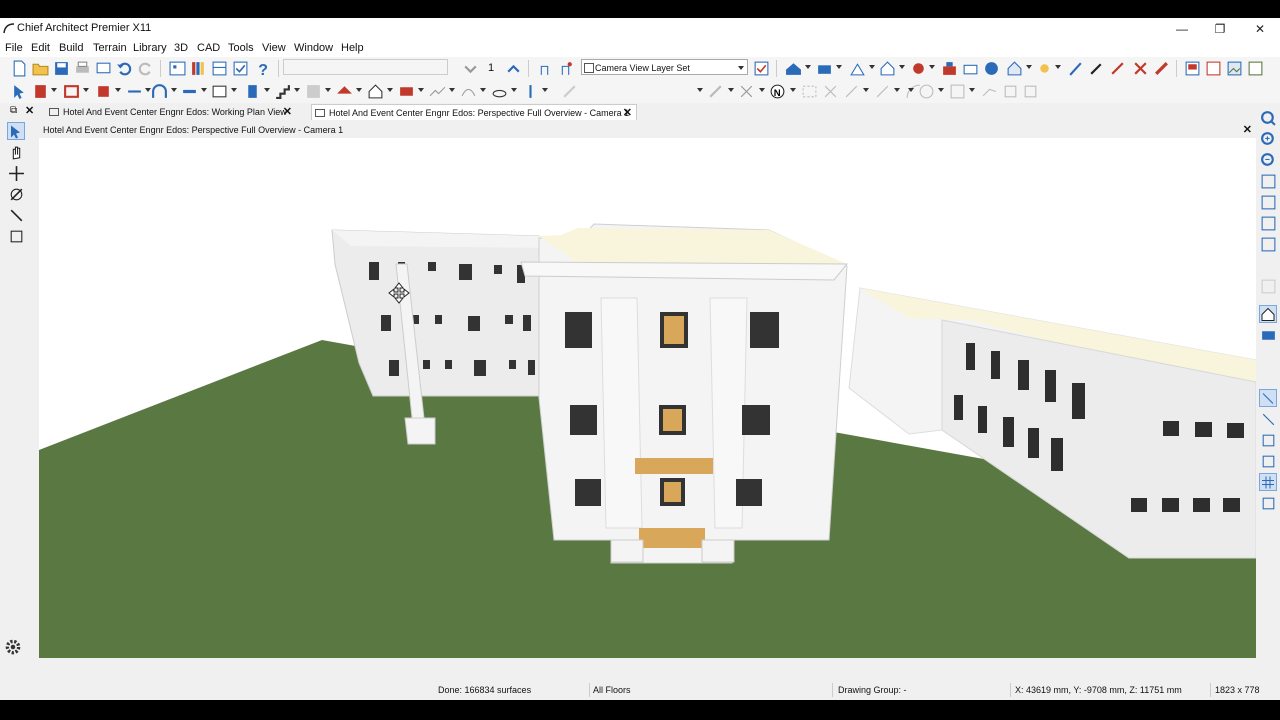 The width and height of the screenshot is (1280, 720). Describe the element at coordinates (16, 173) in the screenshot. I see `move-camera-icon` at that location.